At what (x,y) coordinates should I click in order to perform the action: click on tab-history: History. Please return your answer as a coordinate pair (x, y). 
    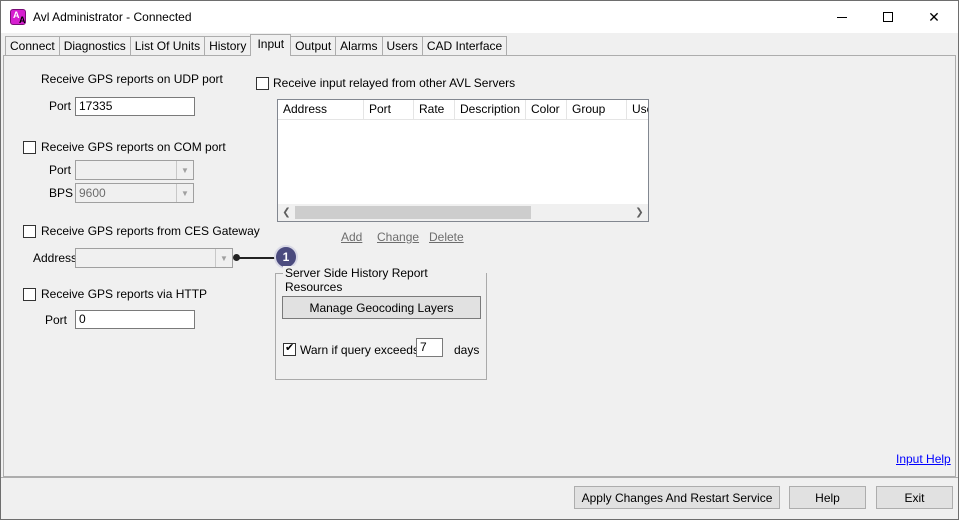
    Looking at the image, I should click on (228, 45).